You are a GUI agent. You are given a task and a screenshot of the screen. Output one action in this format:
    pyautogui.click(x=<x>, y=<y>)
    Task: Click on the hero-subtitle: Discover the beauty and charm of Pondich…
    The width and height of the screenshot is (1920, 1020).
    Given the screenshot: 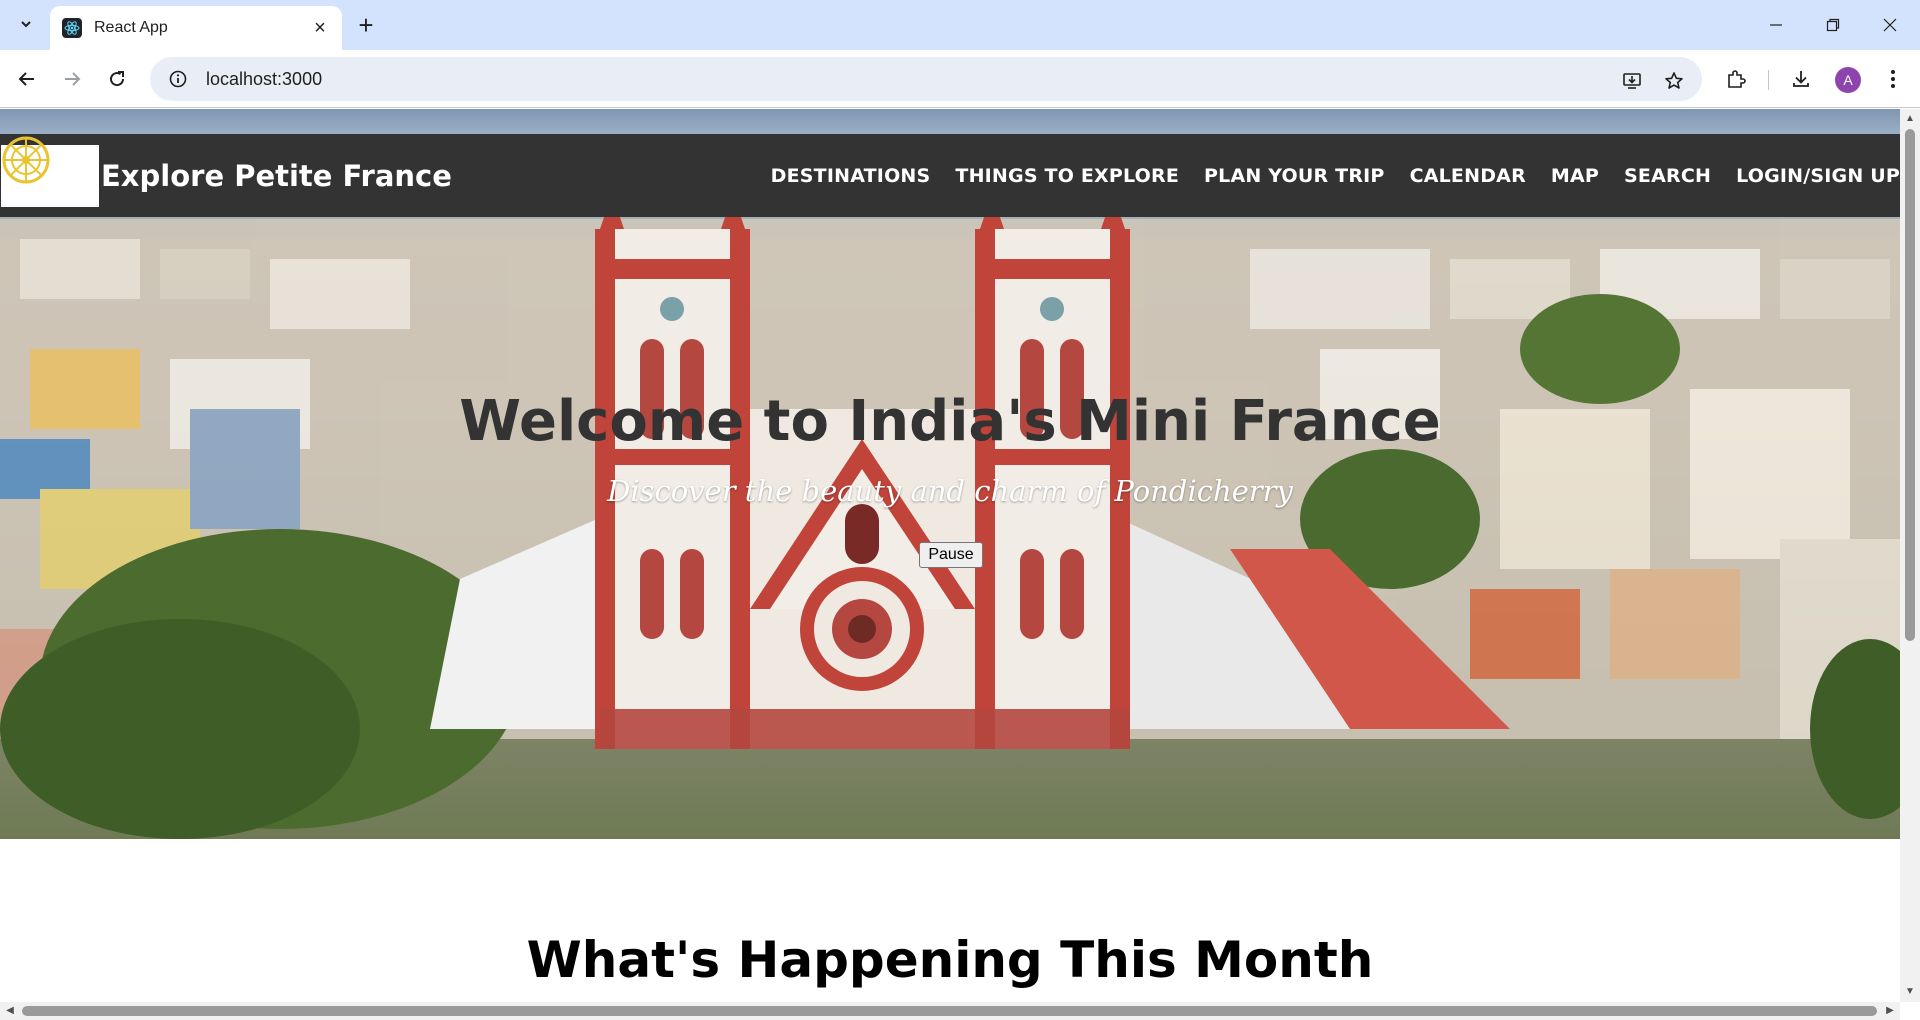 What is the action you would take?
    pyautogui.click(x=950, y=491)
    